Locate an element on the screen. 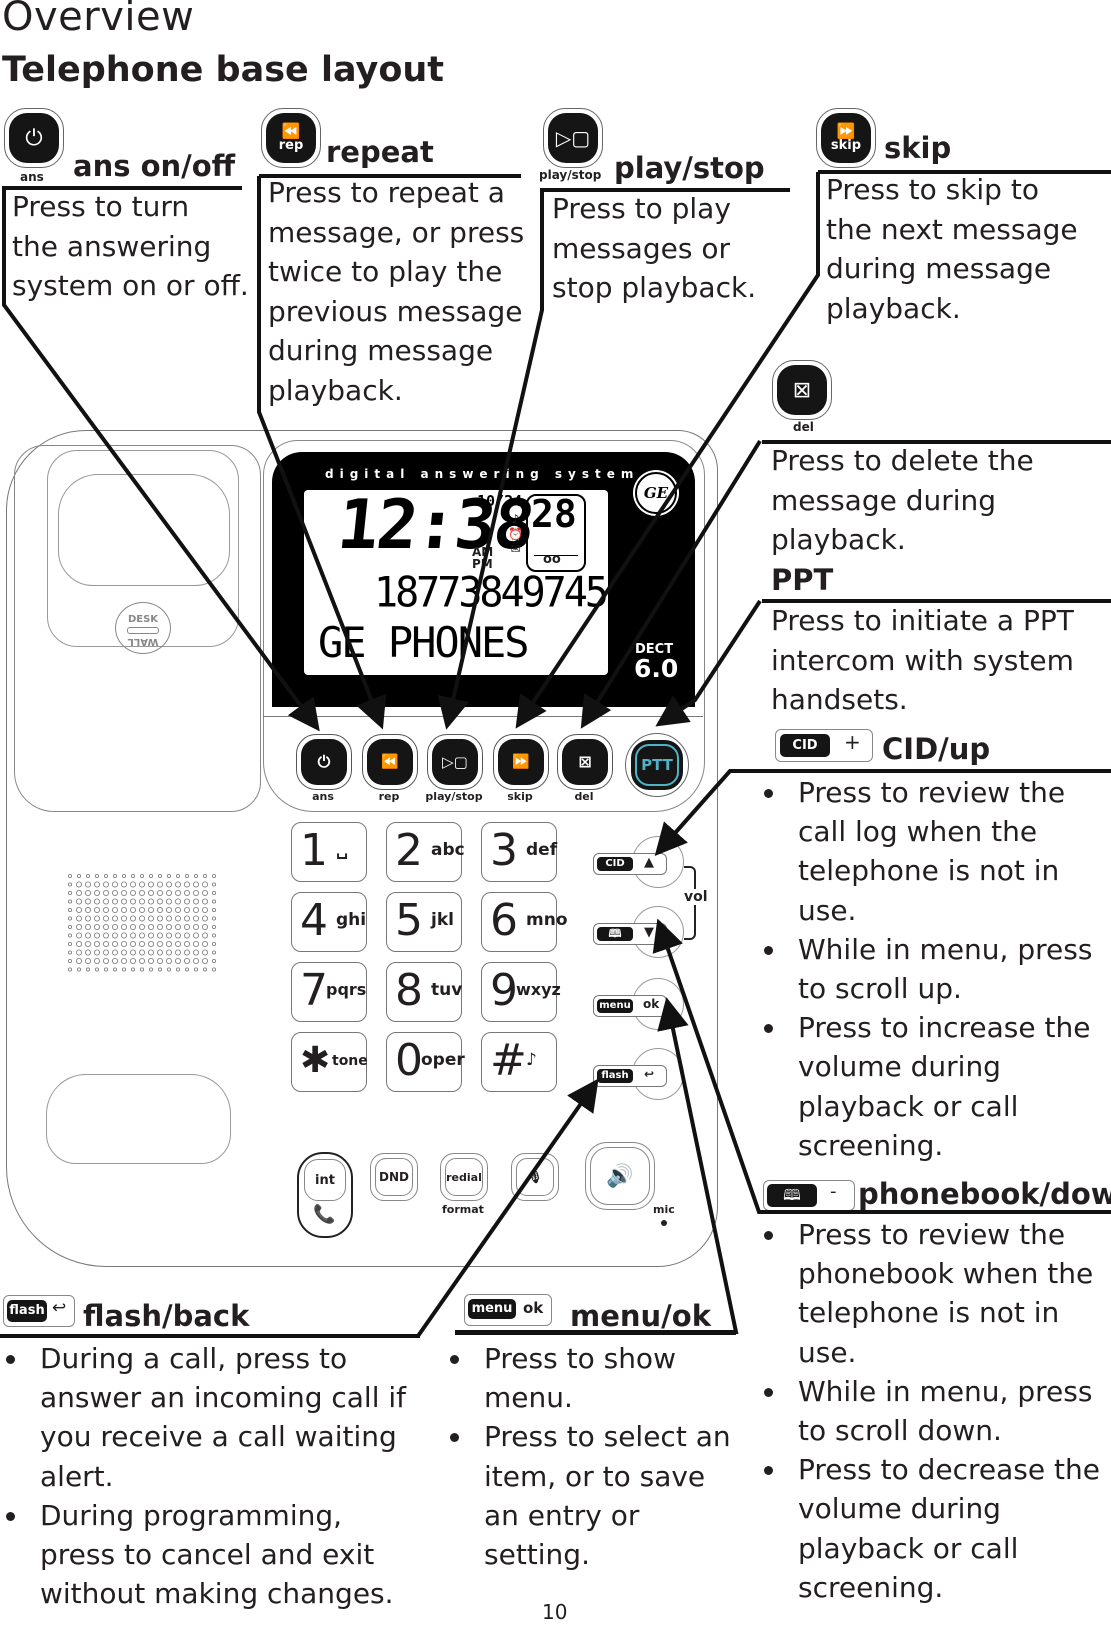  keypad-key: 0 oper is located at coordinates (425, 1062).